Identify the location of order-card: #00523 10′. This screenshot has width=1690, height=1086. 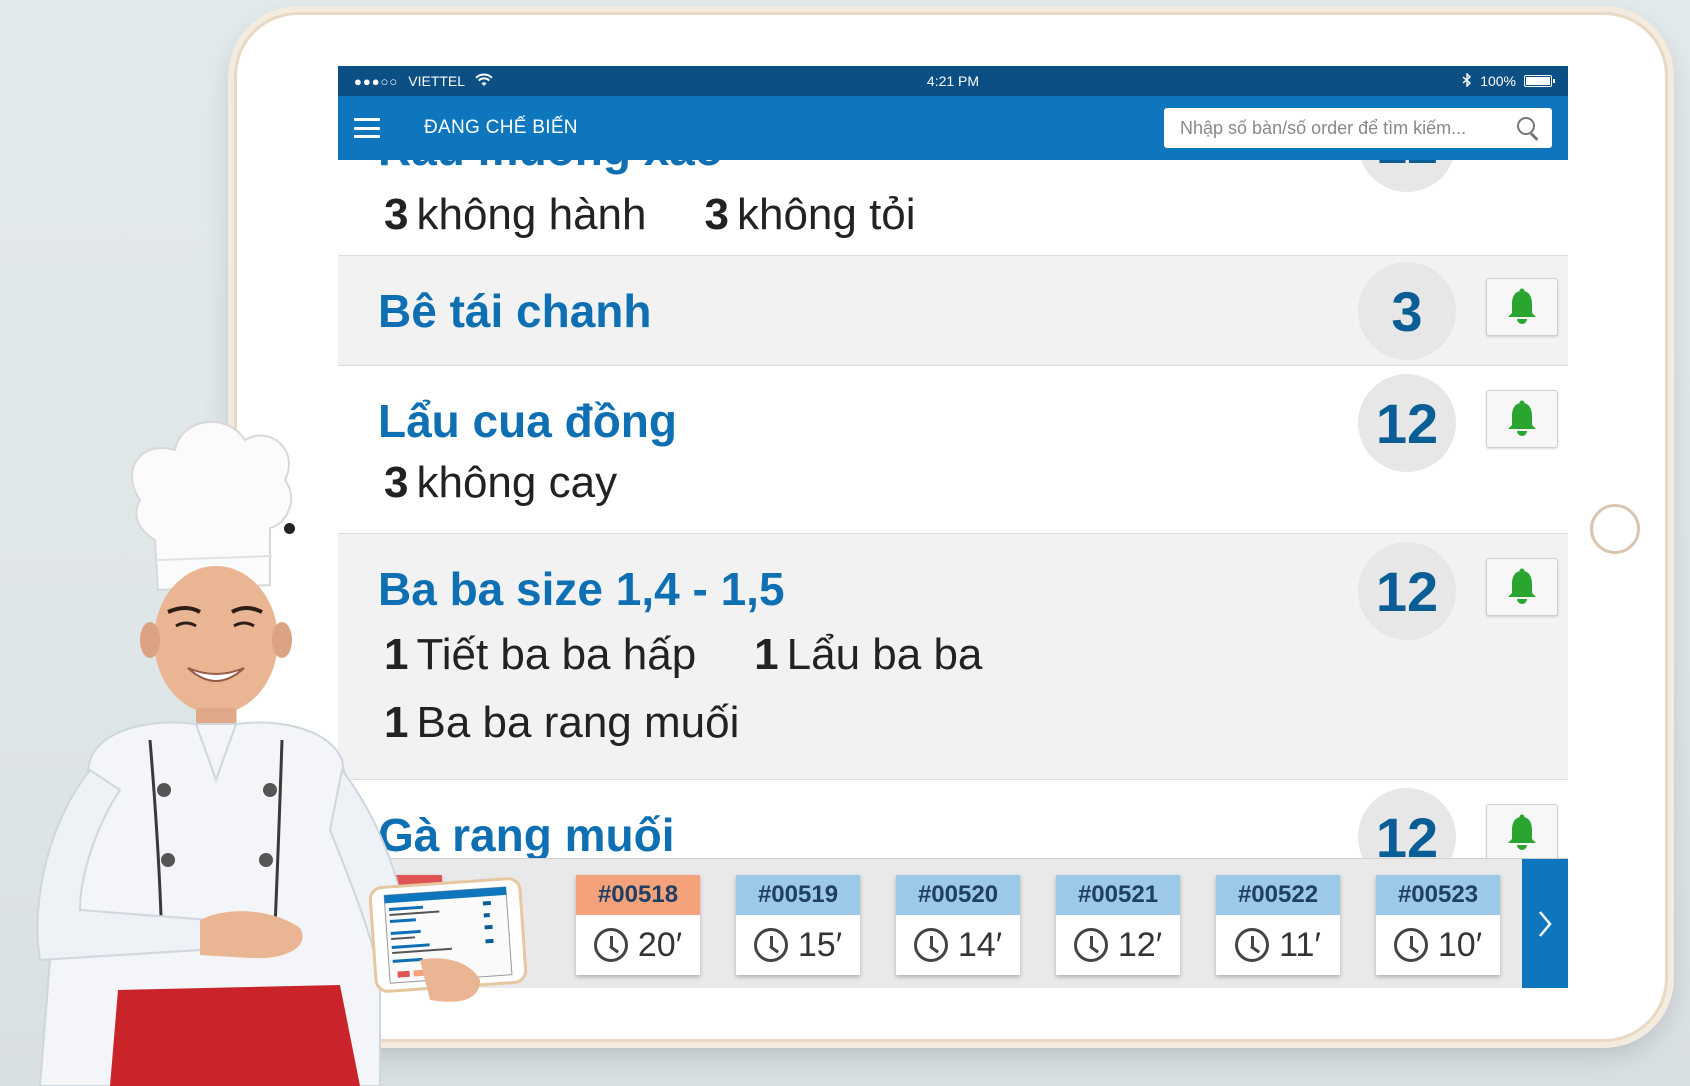
(1438, 925).